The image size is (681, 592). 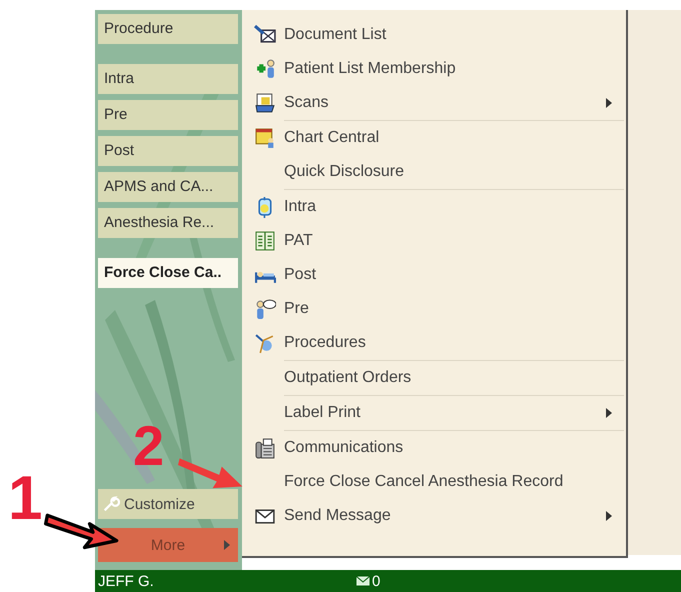 What do you see at coordinates (265, 138) in the screenshot?
I see `window-person-icon` at bounding box center [265, 138].